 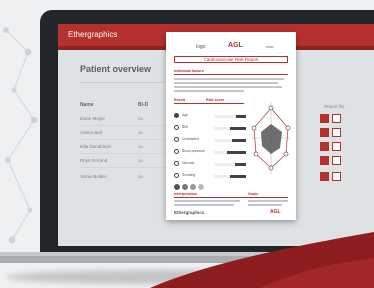 What do you see at coordinates (210, 164) in the screenshot?
I see `score-row: Glucose` at bounding box center [210, 164].